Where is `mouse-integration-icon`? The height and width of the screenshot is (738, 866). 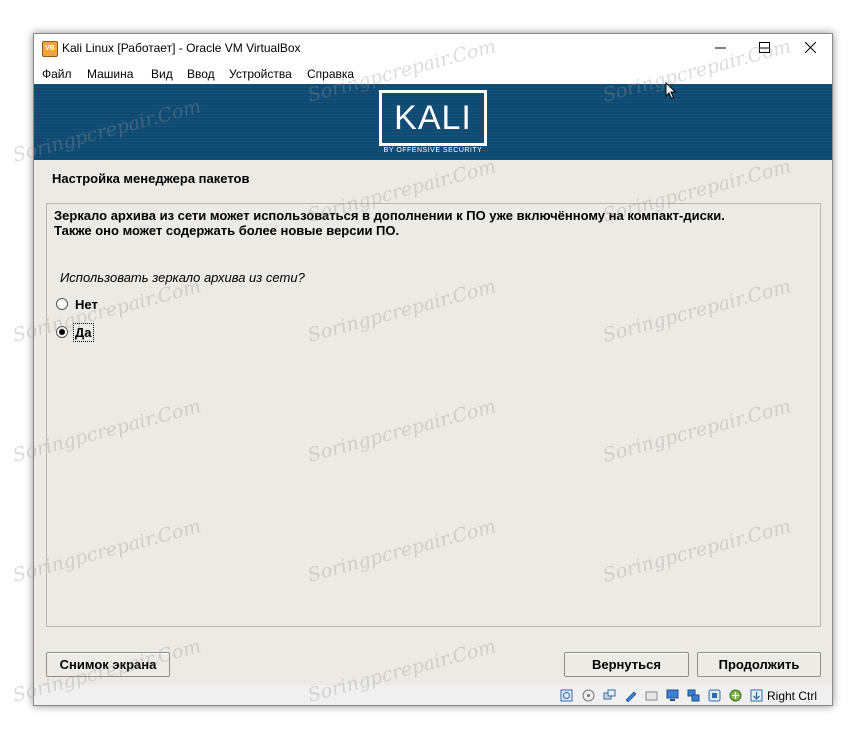
mouse-integration-icon is located at coordinates (756, 695).